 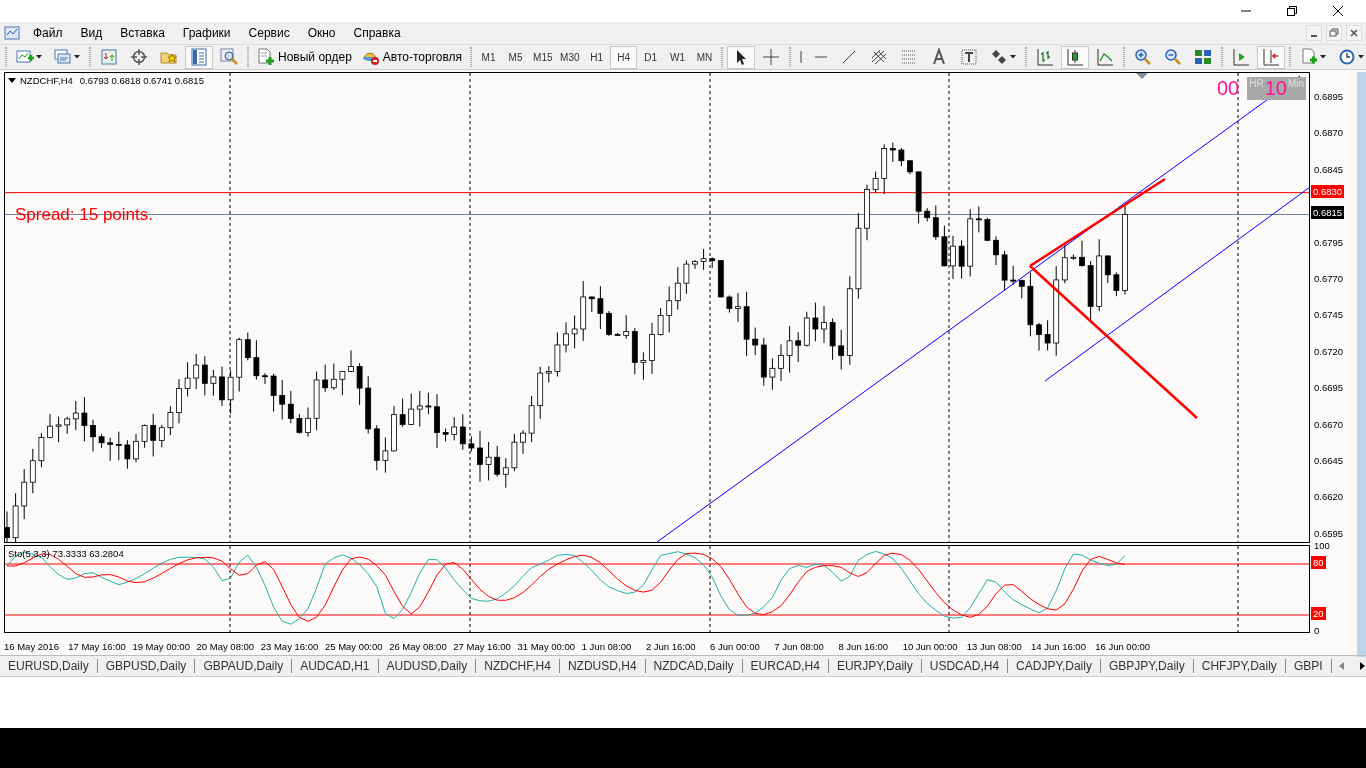 What do you see at coordinates (547, 646) in the screenshot?
I see `time-tick: 31 May 00:00` at bounding box center [547, 646].